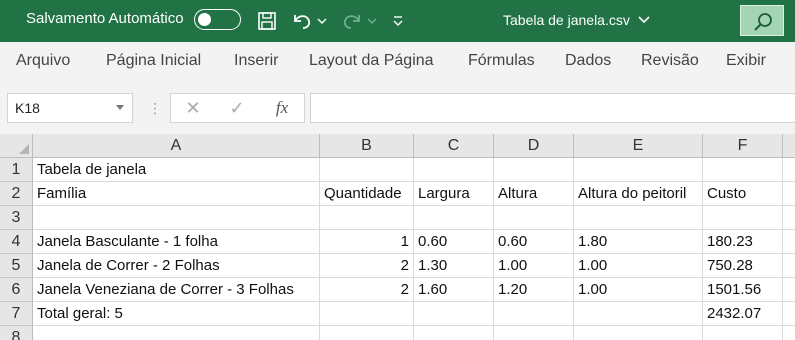 The width and height of the screenshot is (795, 340). Describe the element at coordinates (367, 218) in the screenshot. I see `cell-b3` at that location.